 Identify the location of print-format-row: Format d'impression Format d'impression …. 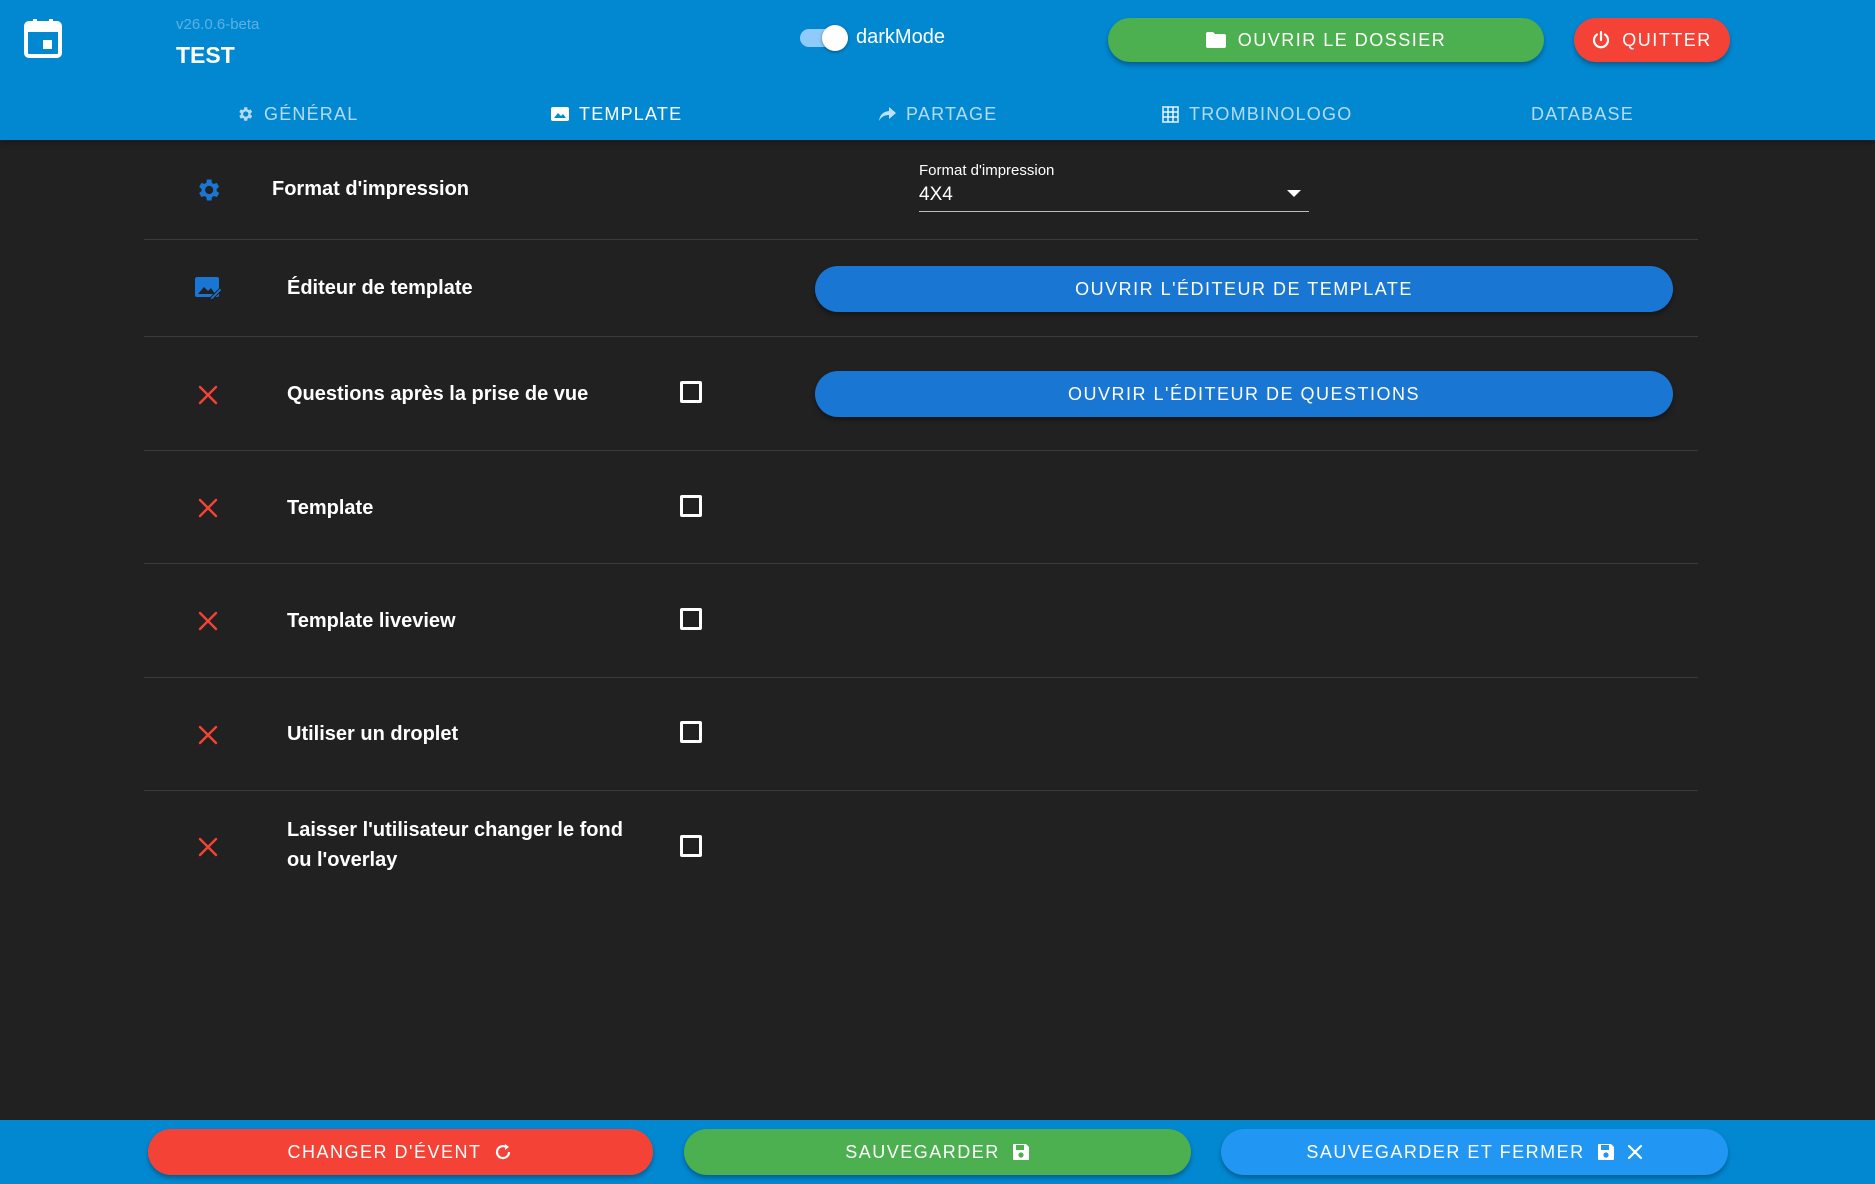
(921, 190).